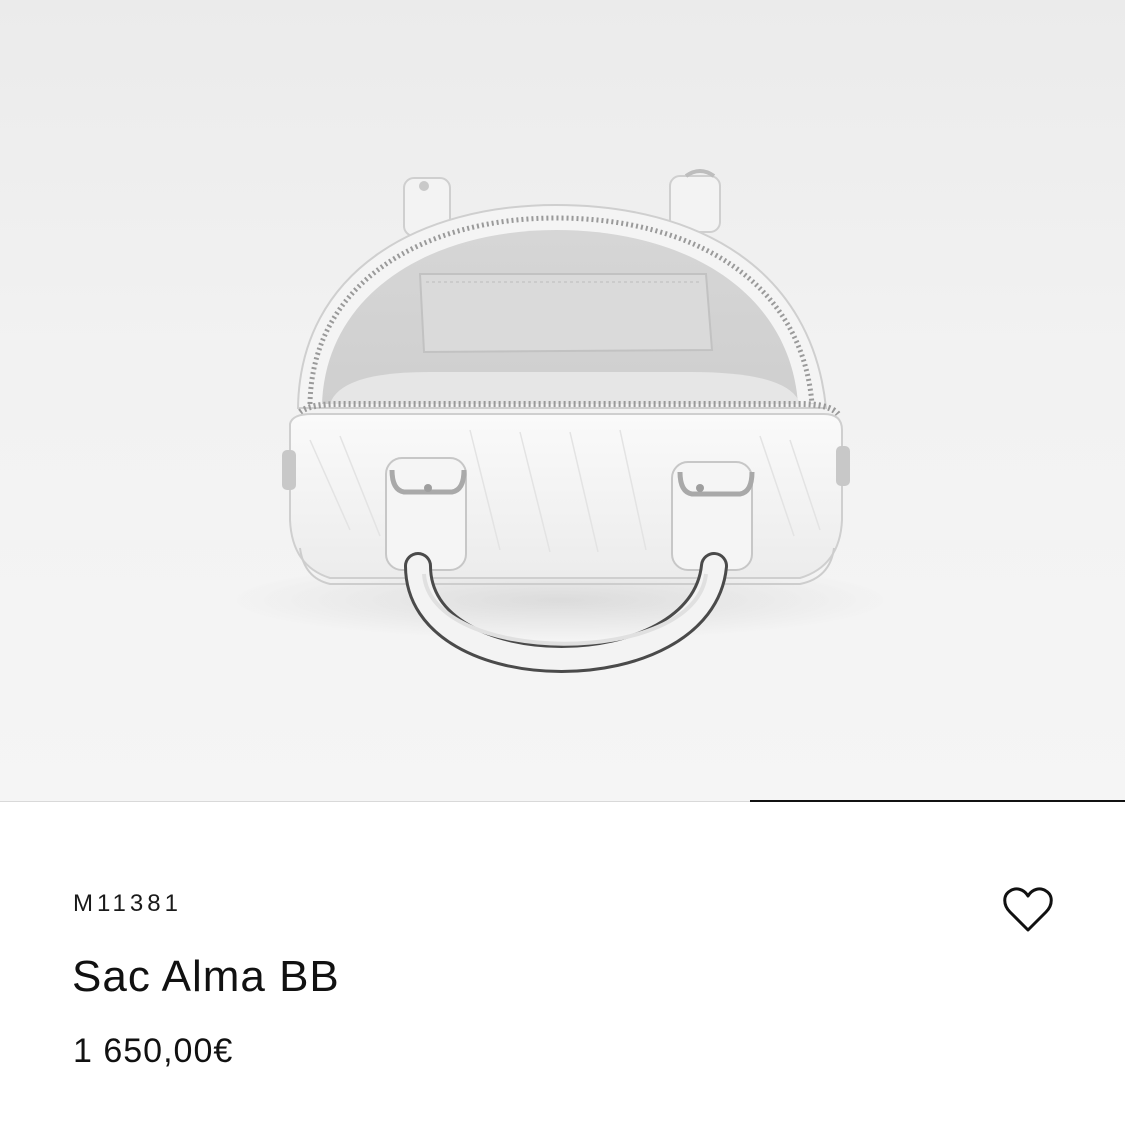 The height and width of the screenshot is (1125, 1125). Describe the element at coordinates (562, 801) in the screenshot. I see `gallery-progress-track` at that location.